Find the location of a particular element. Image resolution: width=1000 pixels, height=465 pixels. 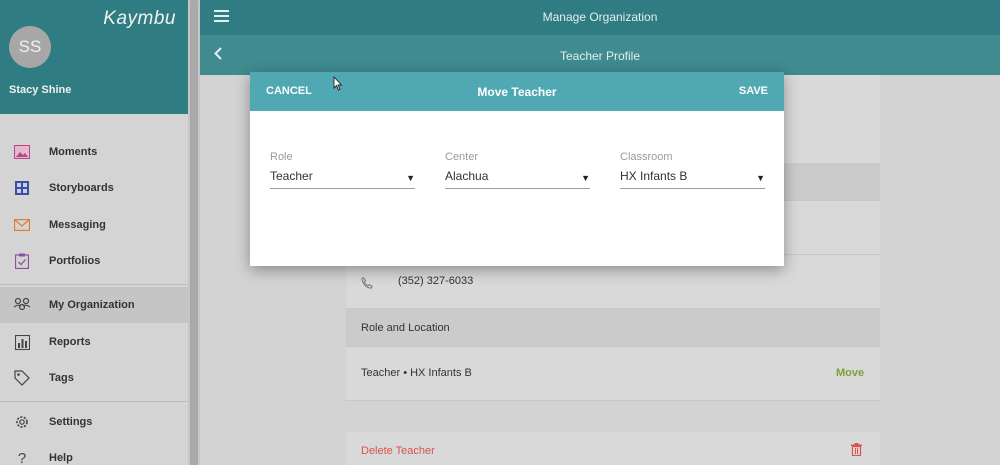

sidebar-item-label: Reports is located at coordinates (70, 342).